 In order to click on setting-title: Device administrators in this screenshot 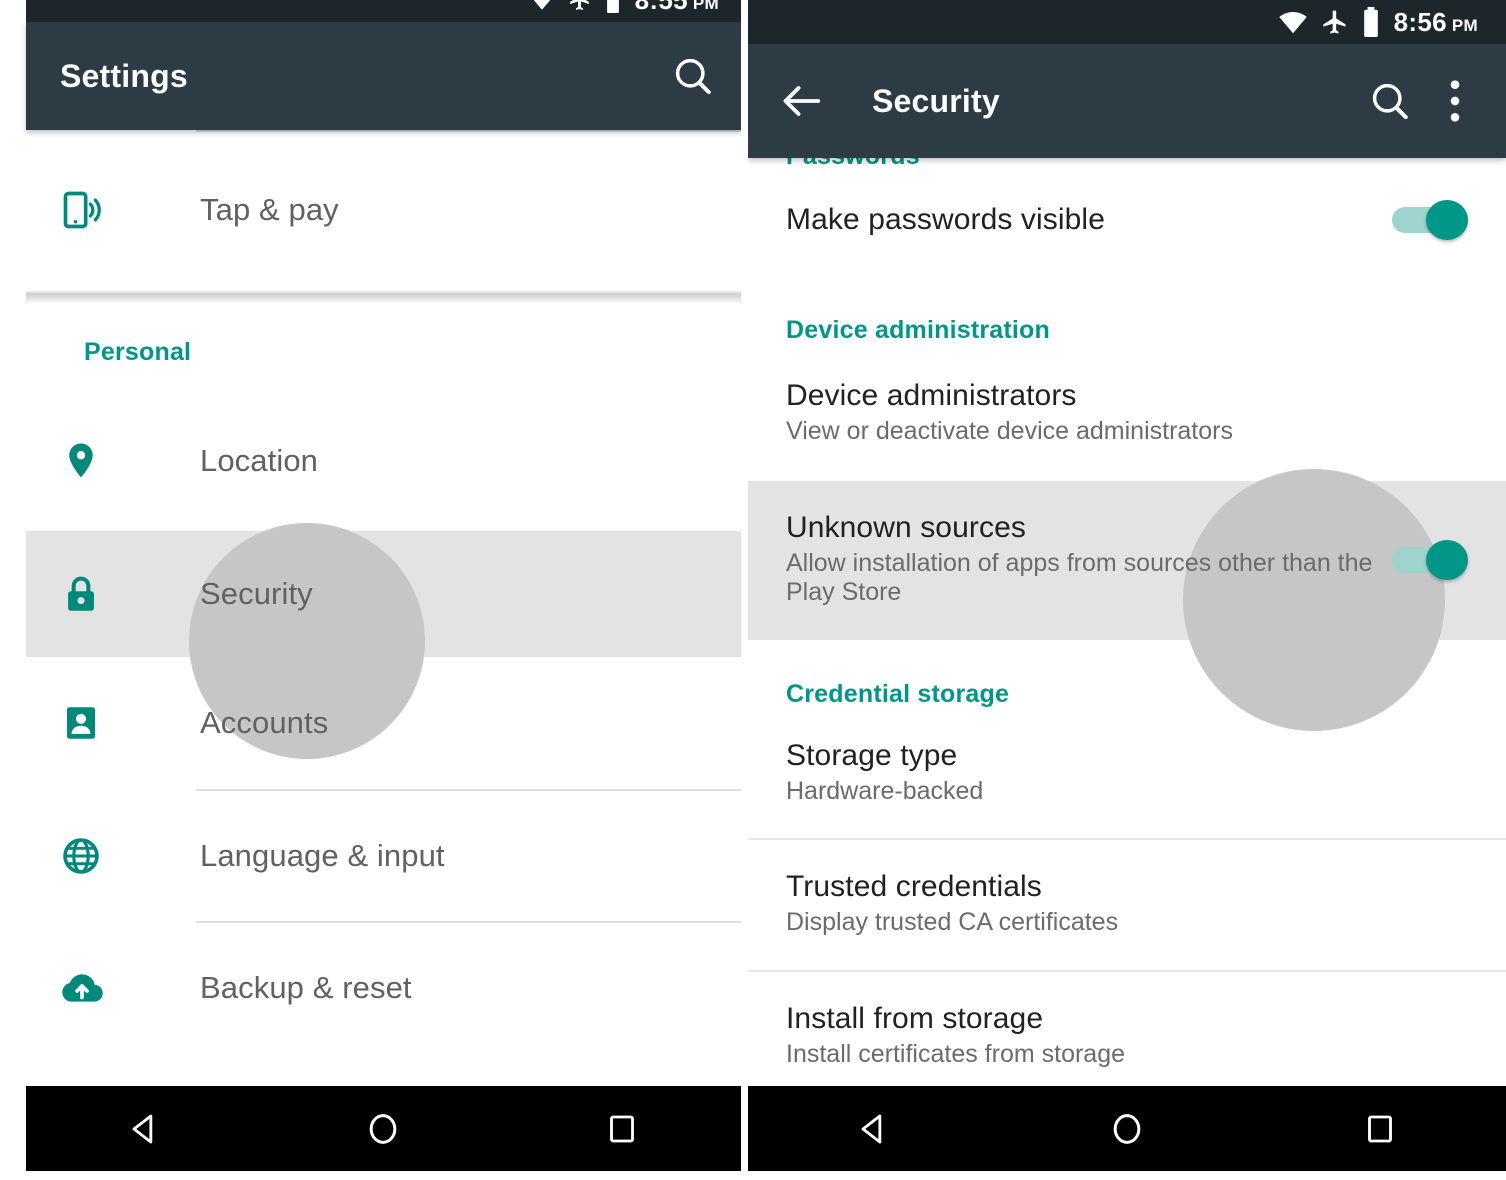, I will do `click(931, 395)`.